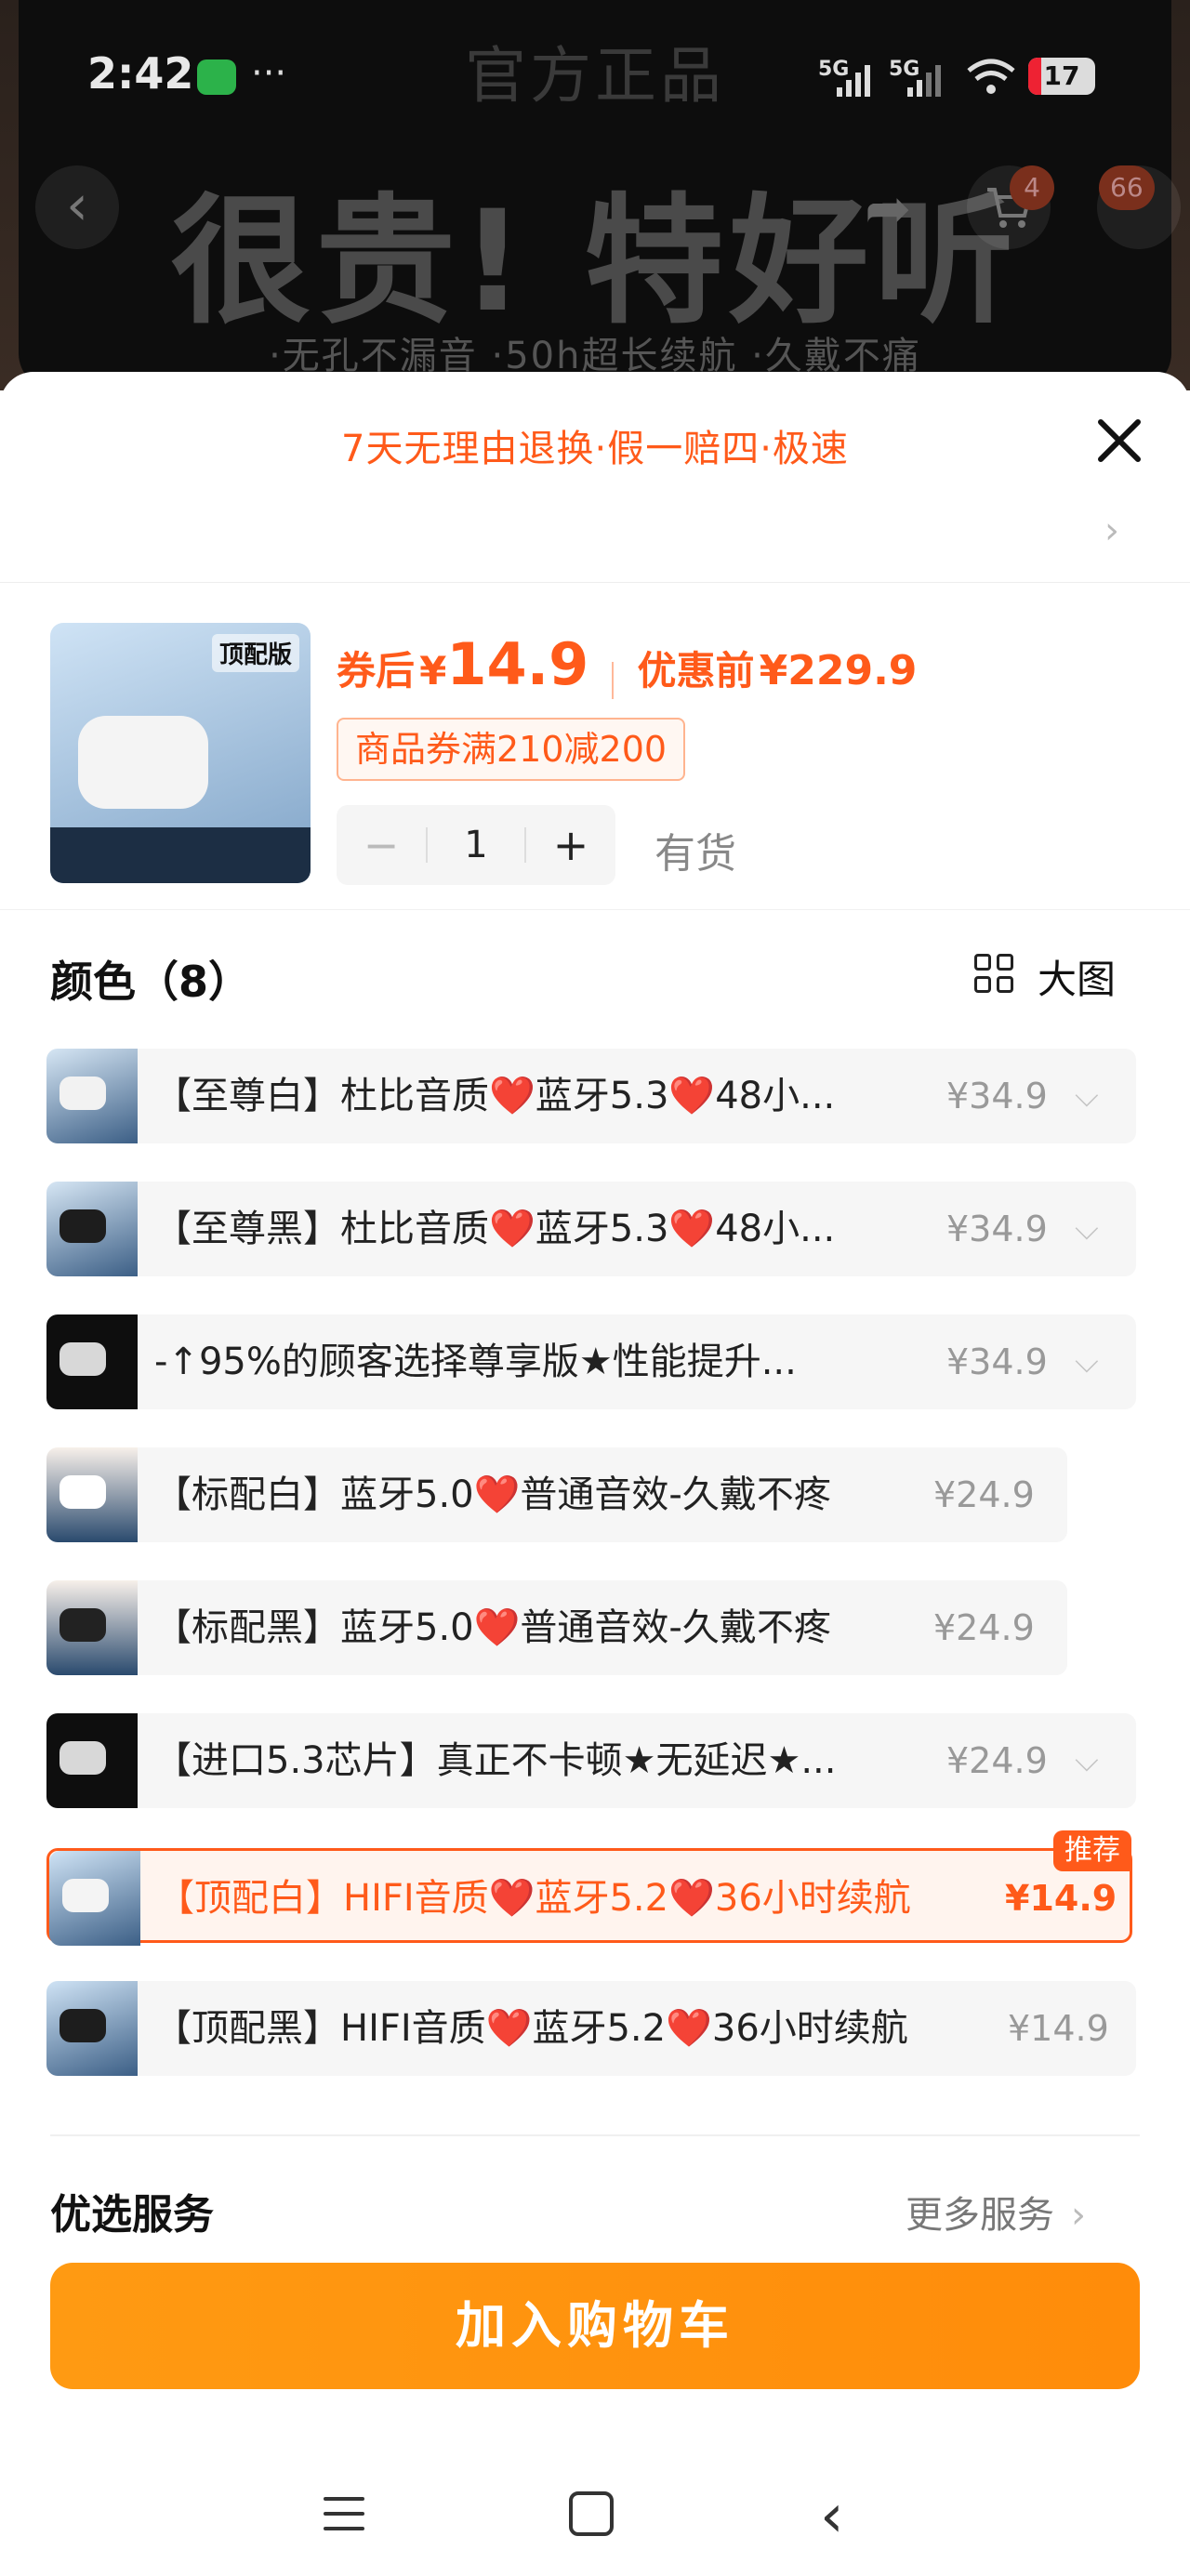 This screenshot has height=2576, width=1190. I want to click on share-icon: ➦, so click(888, 209).